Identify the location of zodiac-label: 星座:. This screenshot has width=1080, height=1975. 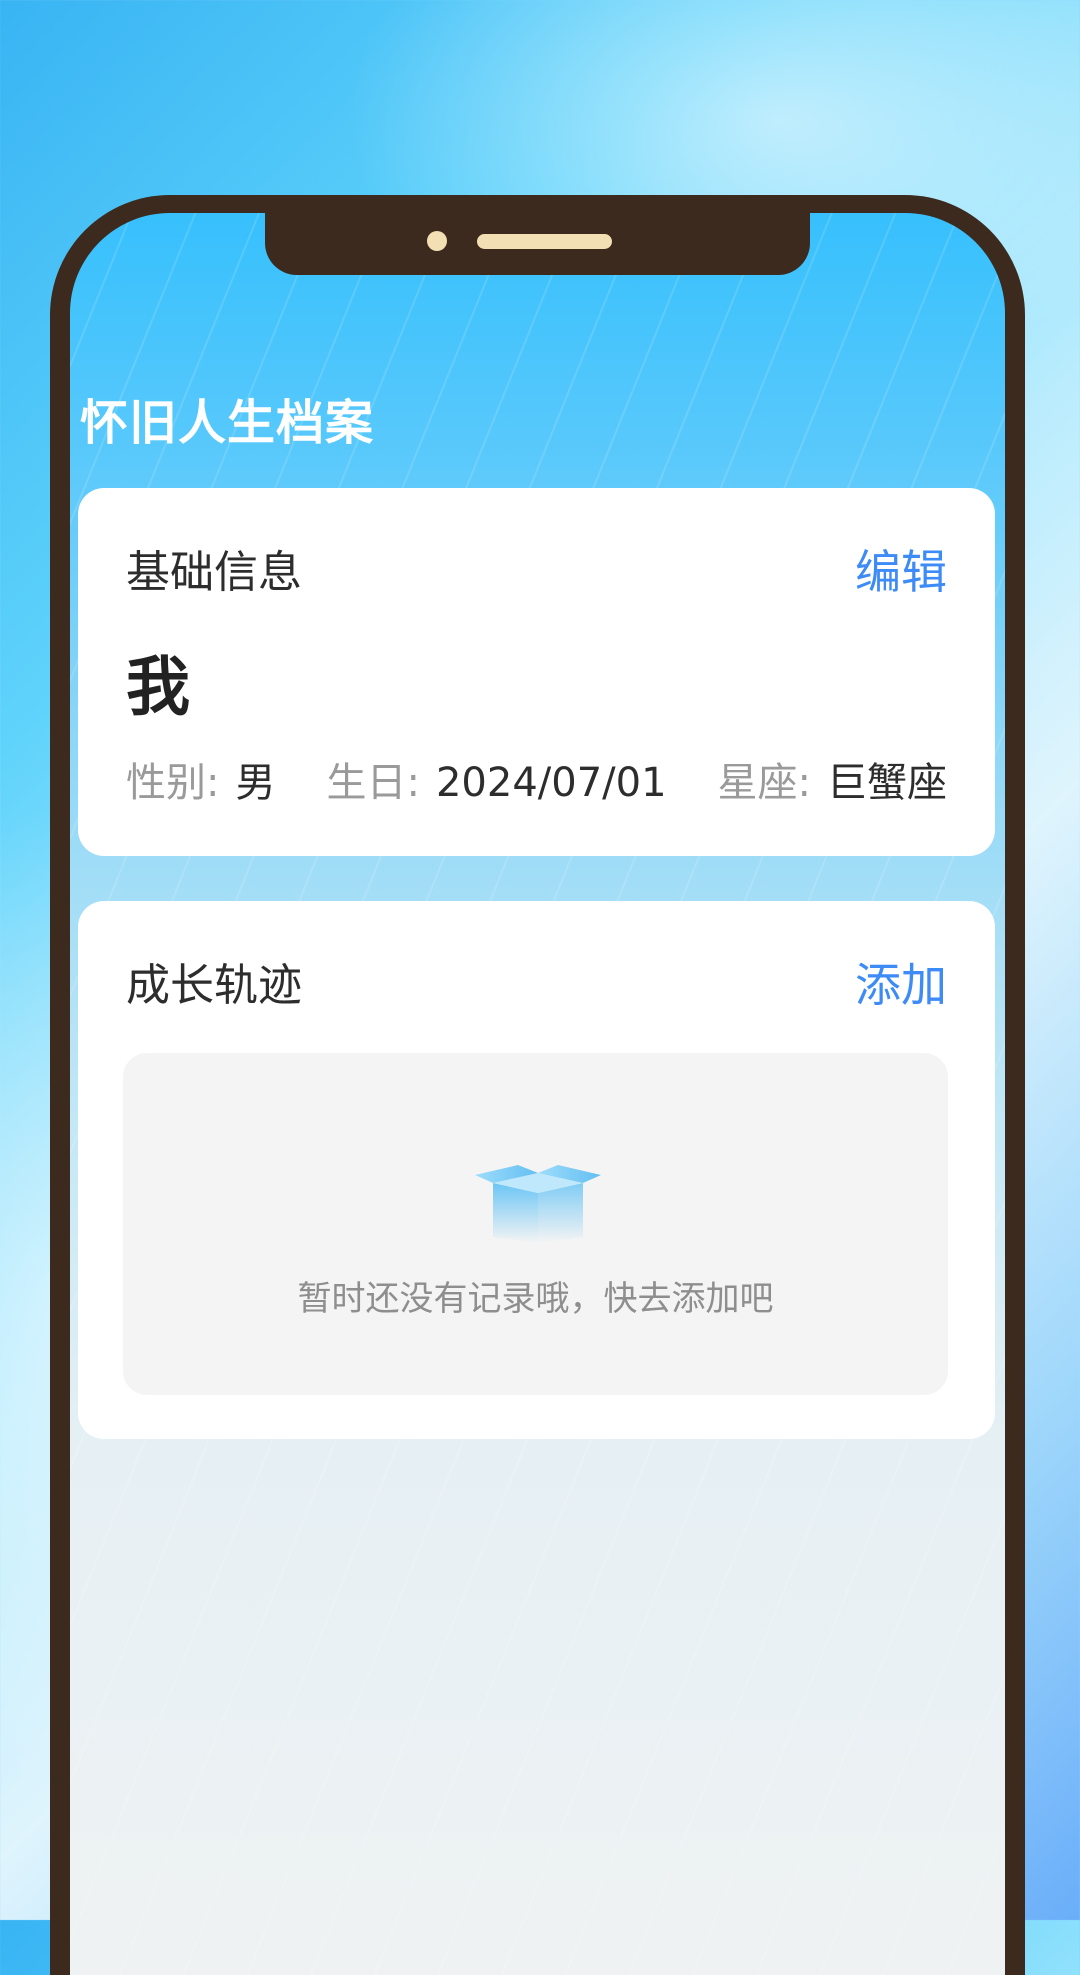
(764, 783).